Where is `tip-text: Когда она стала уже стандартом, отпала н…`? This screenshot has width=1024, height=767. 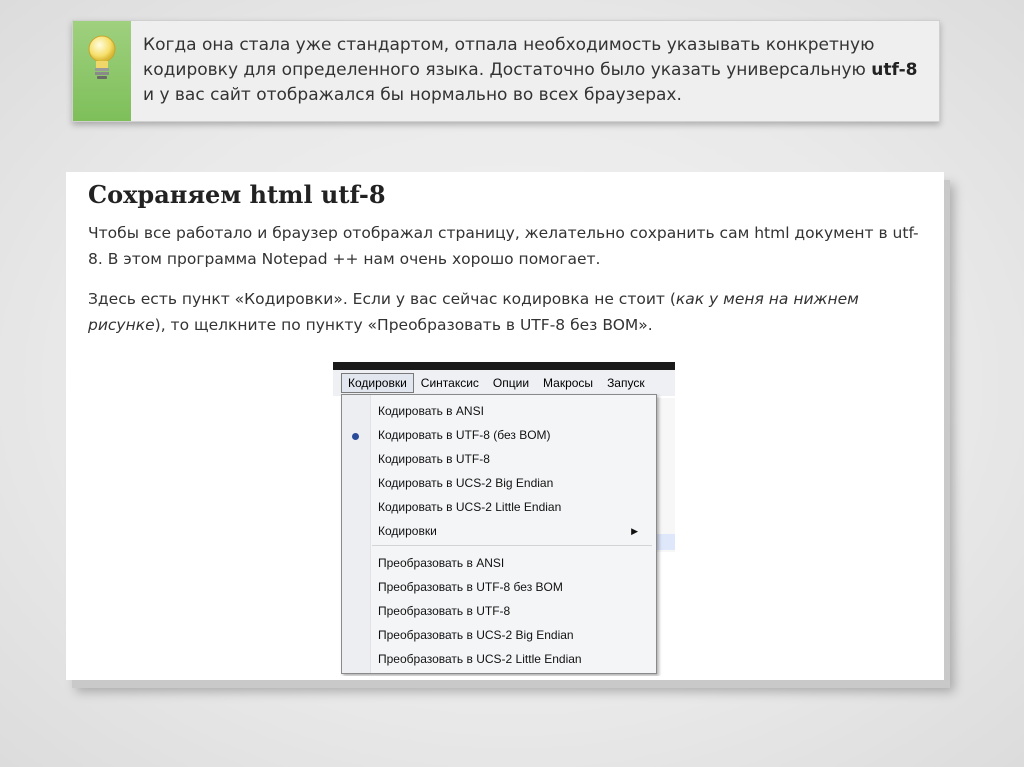
tip-text: Когда она стала уже стандартом, отпала н… is located at coordinates (533, 70).